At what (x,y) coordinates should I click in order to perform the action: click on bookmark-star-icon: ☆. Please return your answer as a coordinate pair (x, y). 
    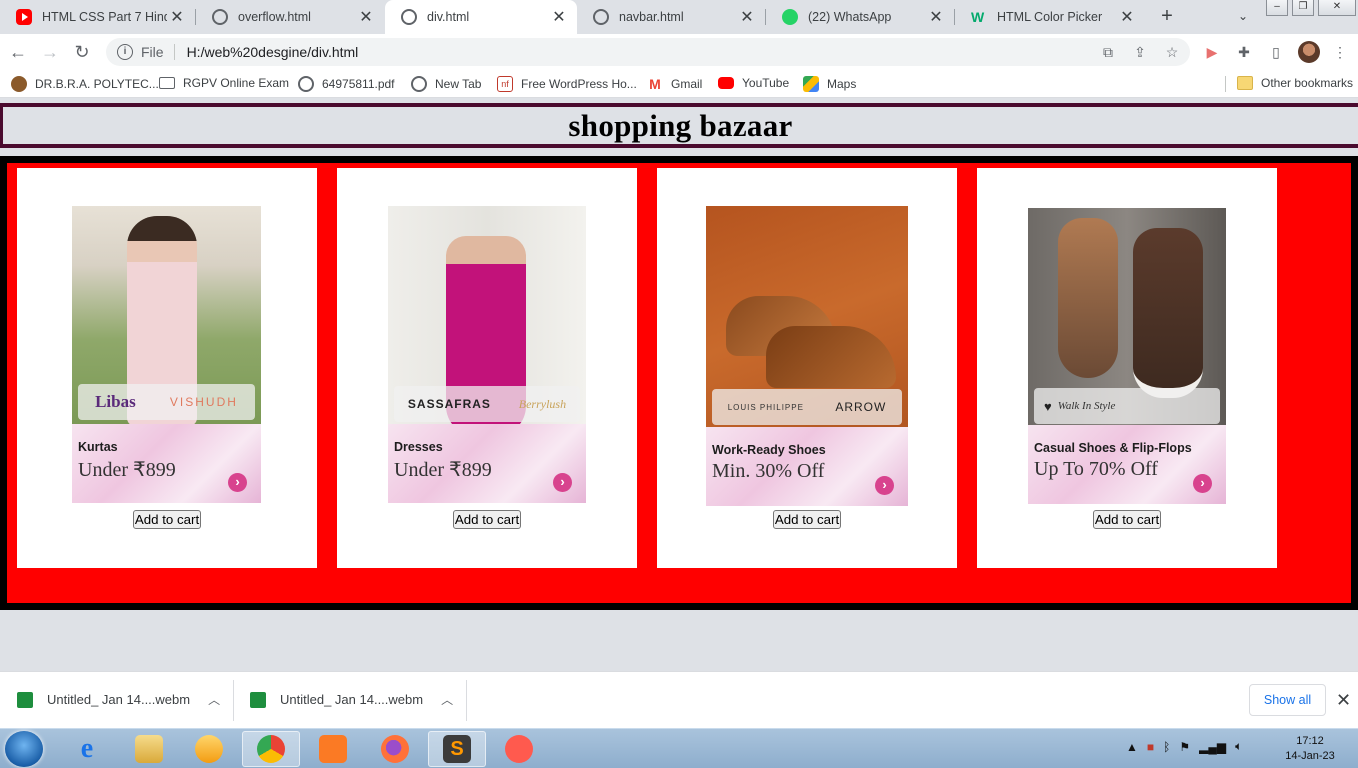
    Looking at the image, I should click on (1172, 52).